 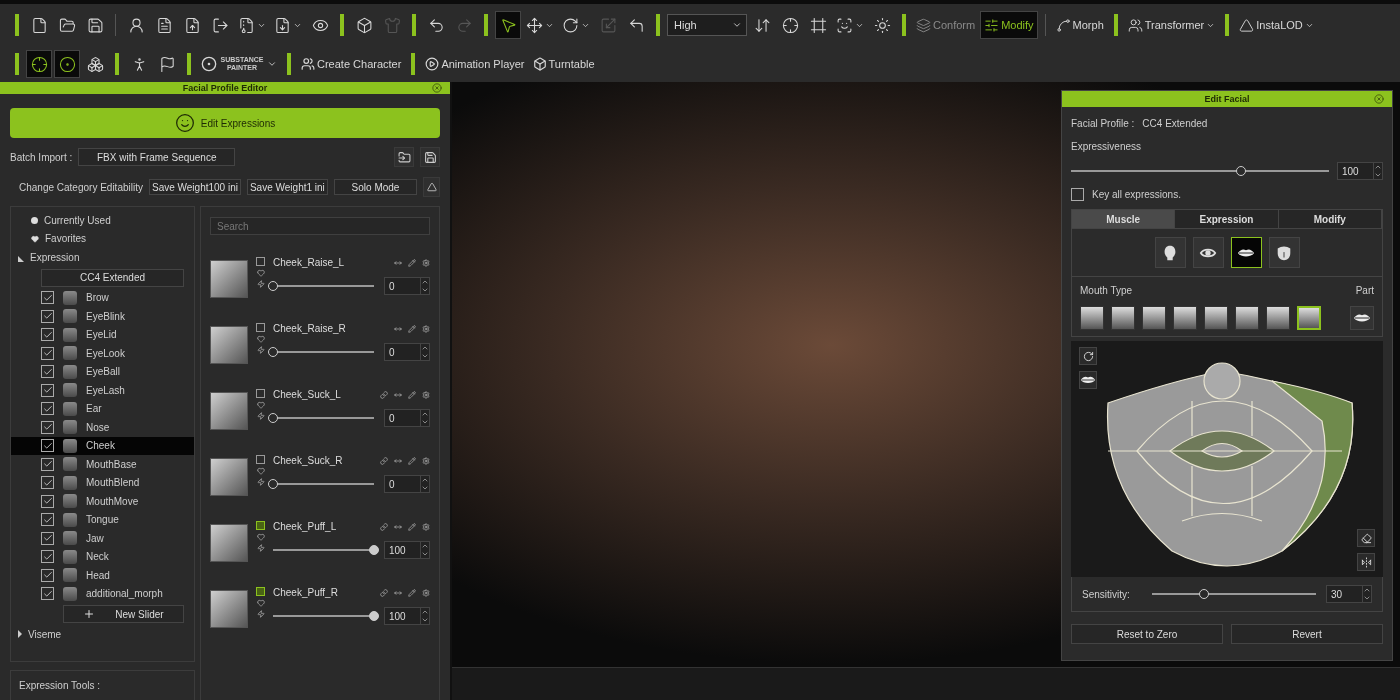 I want to click on category-item: EyeBlink, so click(x=102, y=316).